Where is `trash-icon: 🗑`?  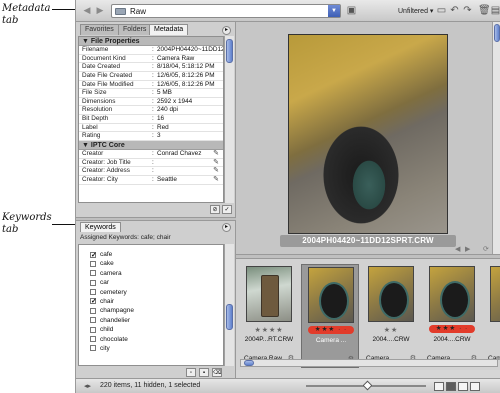
trash-icon: 🗑 is located at coordinates (484, 10).